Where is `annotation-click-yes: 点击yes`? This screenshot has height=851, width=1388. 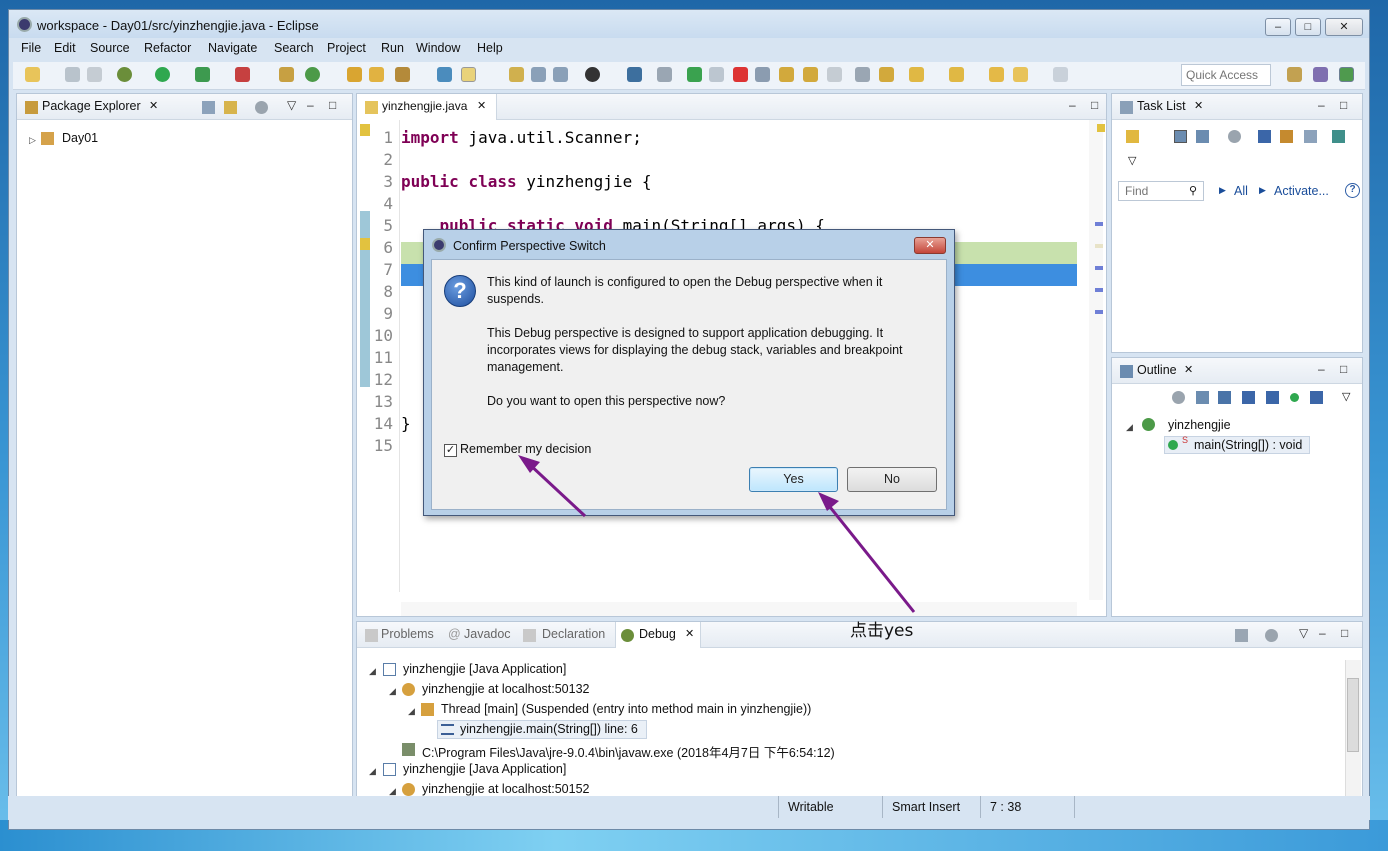 annotation-click-yes: 点击yes is located at coordinates (882, 631).